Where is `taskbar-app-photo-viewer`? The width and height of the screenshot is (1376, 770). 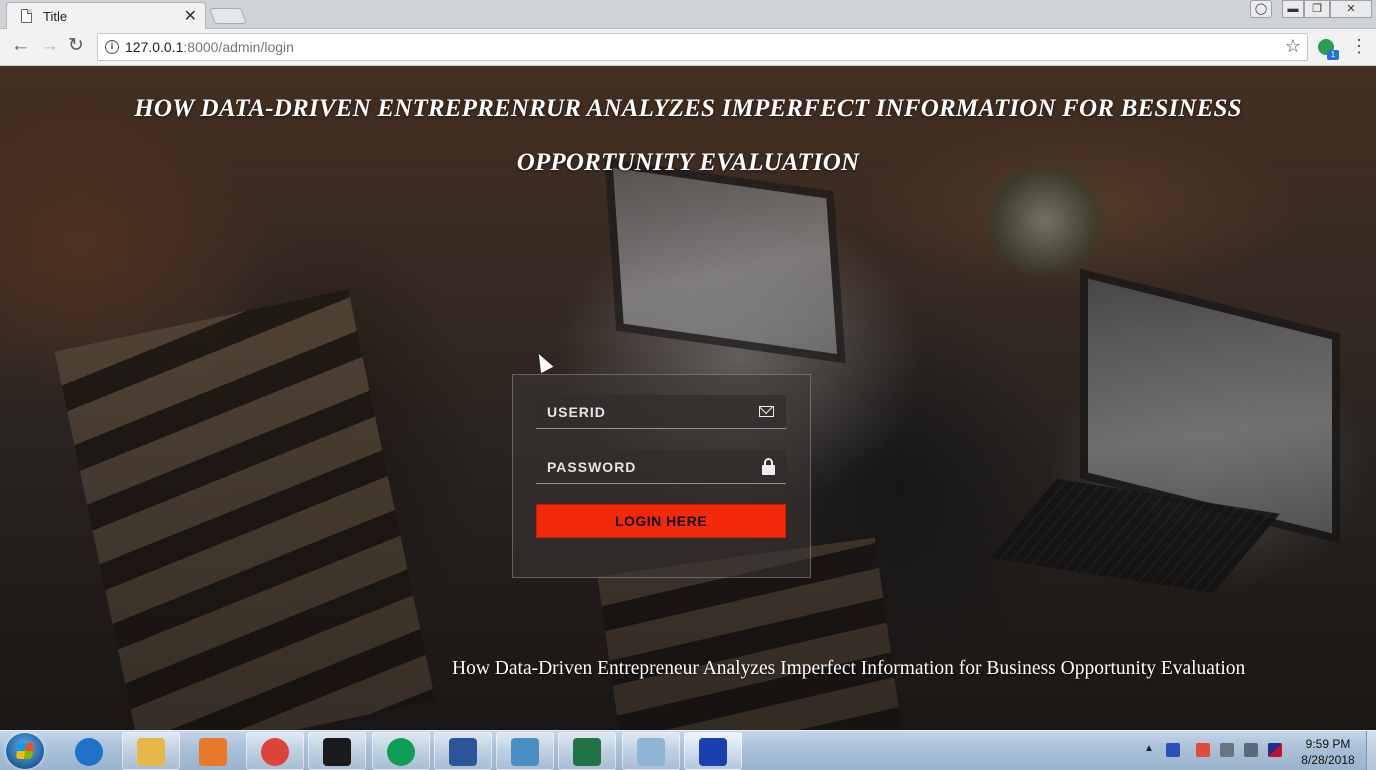
taskbar-app-photo-viewer is located at coordinates (525, 751).